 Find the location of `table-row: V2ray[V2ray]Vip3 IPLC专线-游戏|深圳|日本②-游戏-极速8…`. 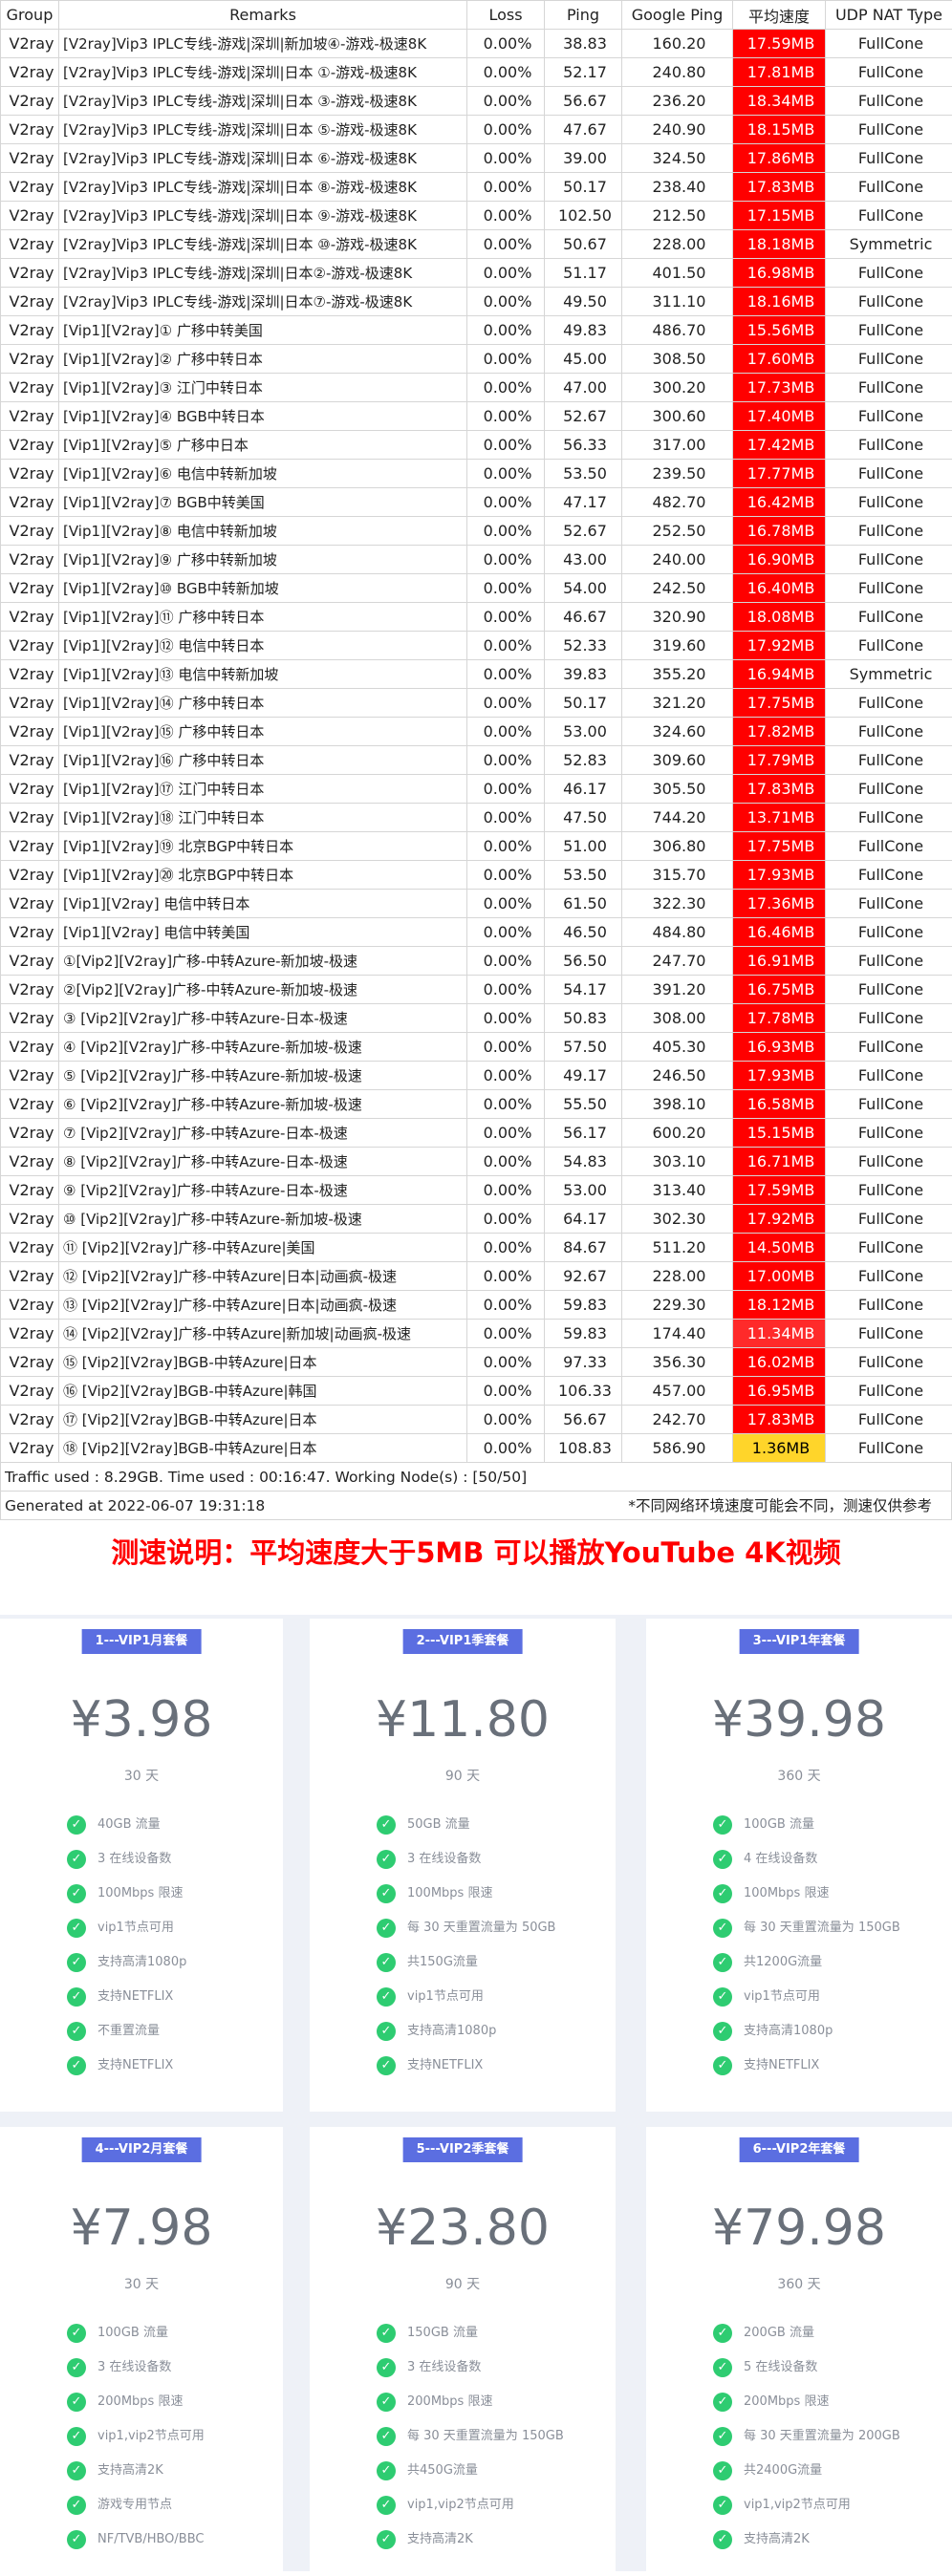

table-row: V2ray[V2ray]Vip3 IPLC专线-游戏|深圳|日本②-游戏-极速8… is located at coordinates (476, 273).